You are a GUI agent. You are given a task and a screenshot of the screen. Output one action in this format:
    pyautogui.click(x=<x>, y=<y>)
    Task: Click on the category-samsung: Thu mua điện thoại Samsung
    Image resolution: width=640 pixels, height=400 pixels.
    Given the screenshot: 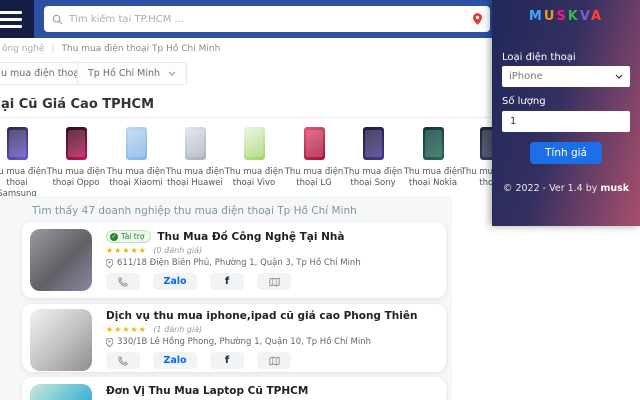 What is the action you would take?
    pyautogui.click(x=23, y=163)
    